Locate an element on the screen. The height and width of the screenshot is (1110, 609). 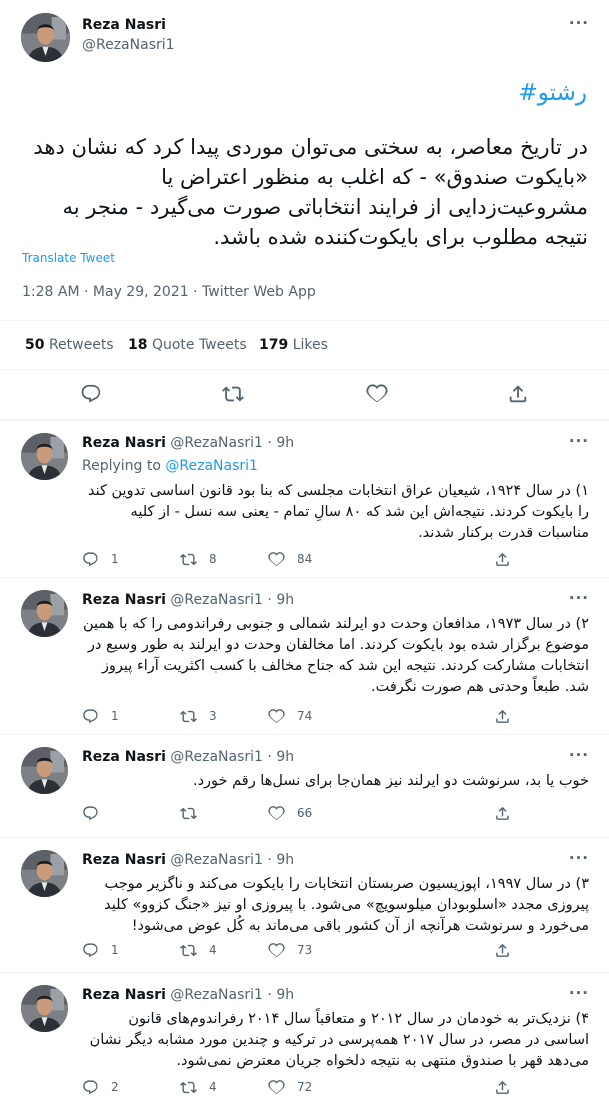
like-action: 74 is located at coordinates (290, 716).